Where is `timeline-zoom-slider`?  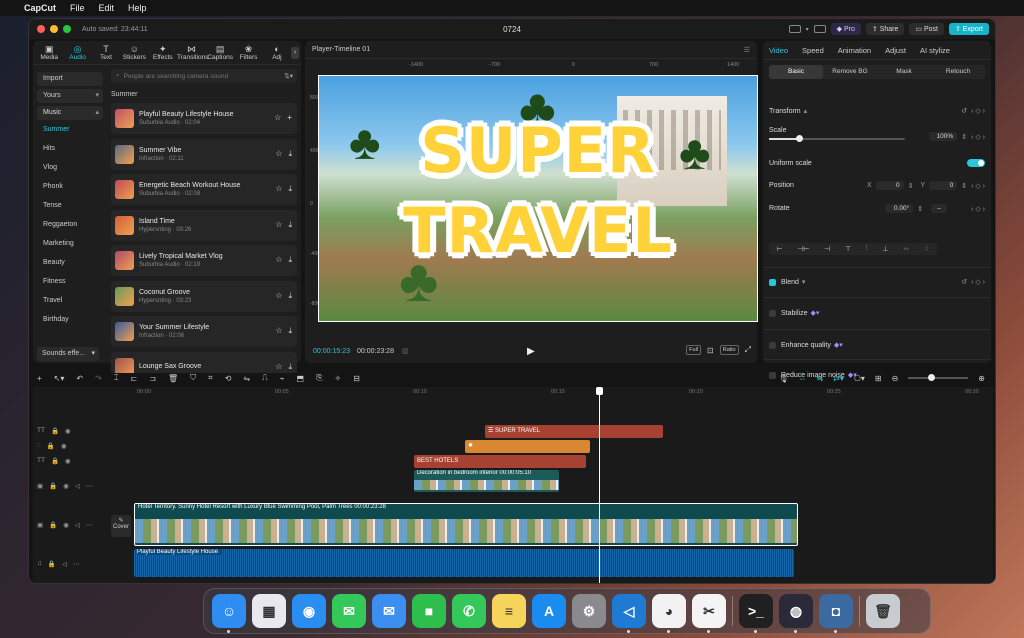
timeline-zoom-slider is located at coordinates (938, 377).